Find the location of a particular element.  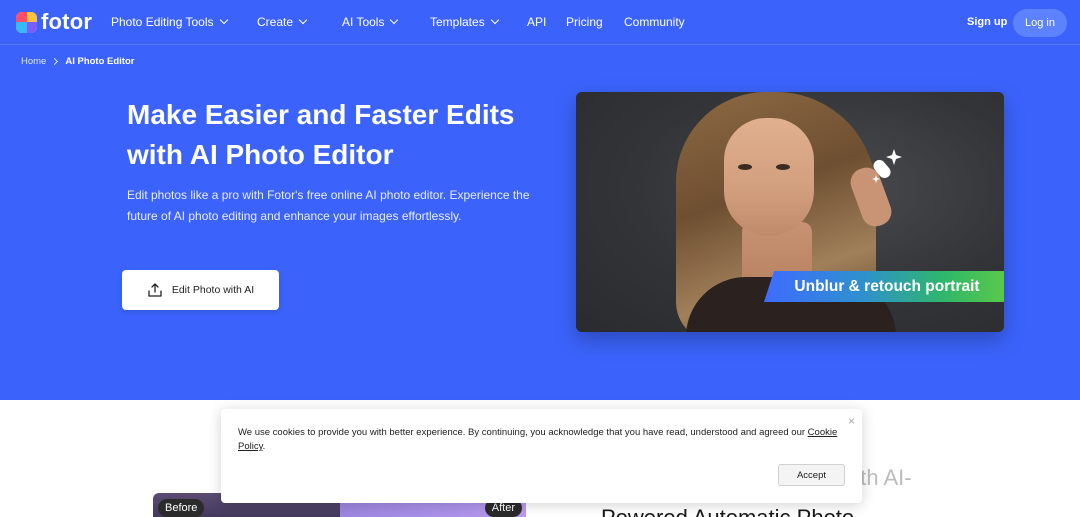

nav-label: Pricing is located at coordinates (584, 22).